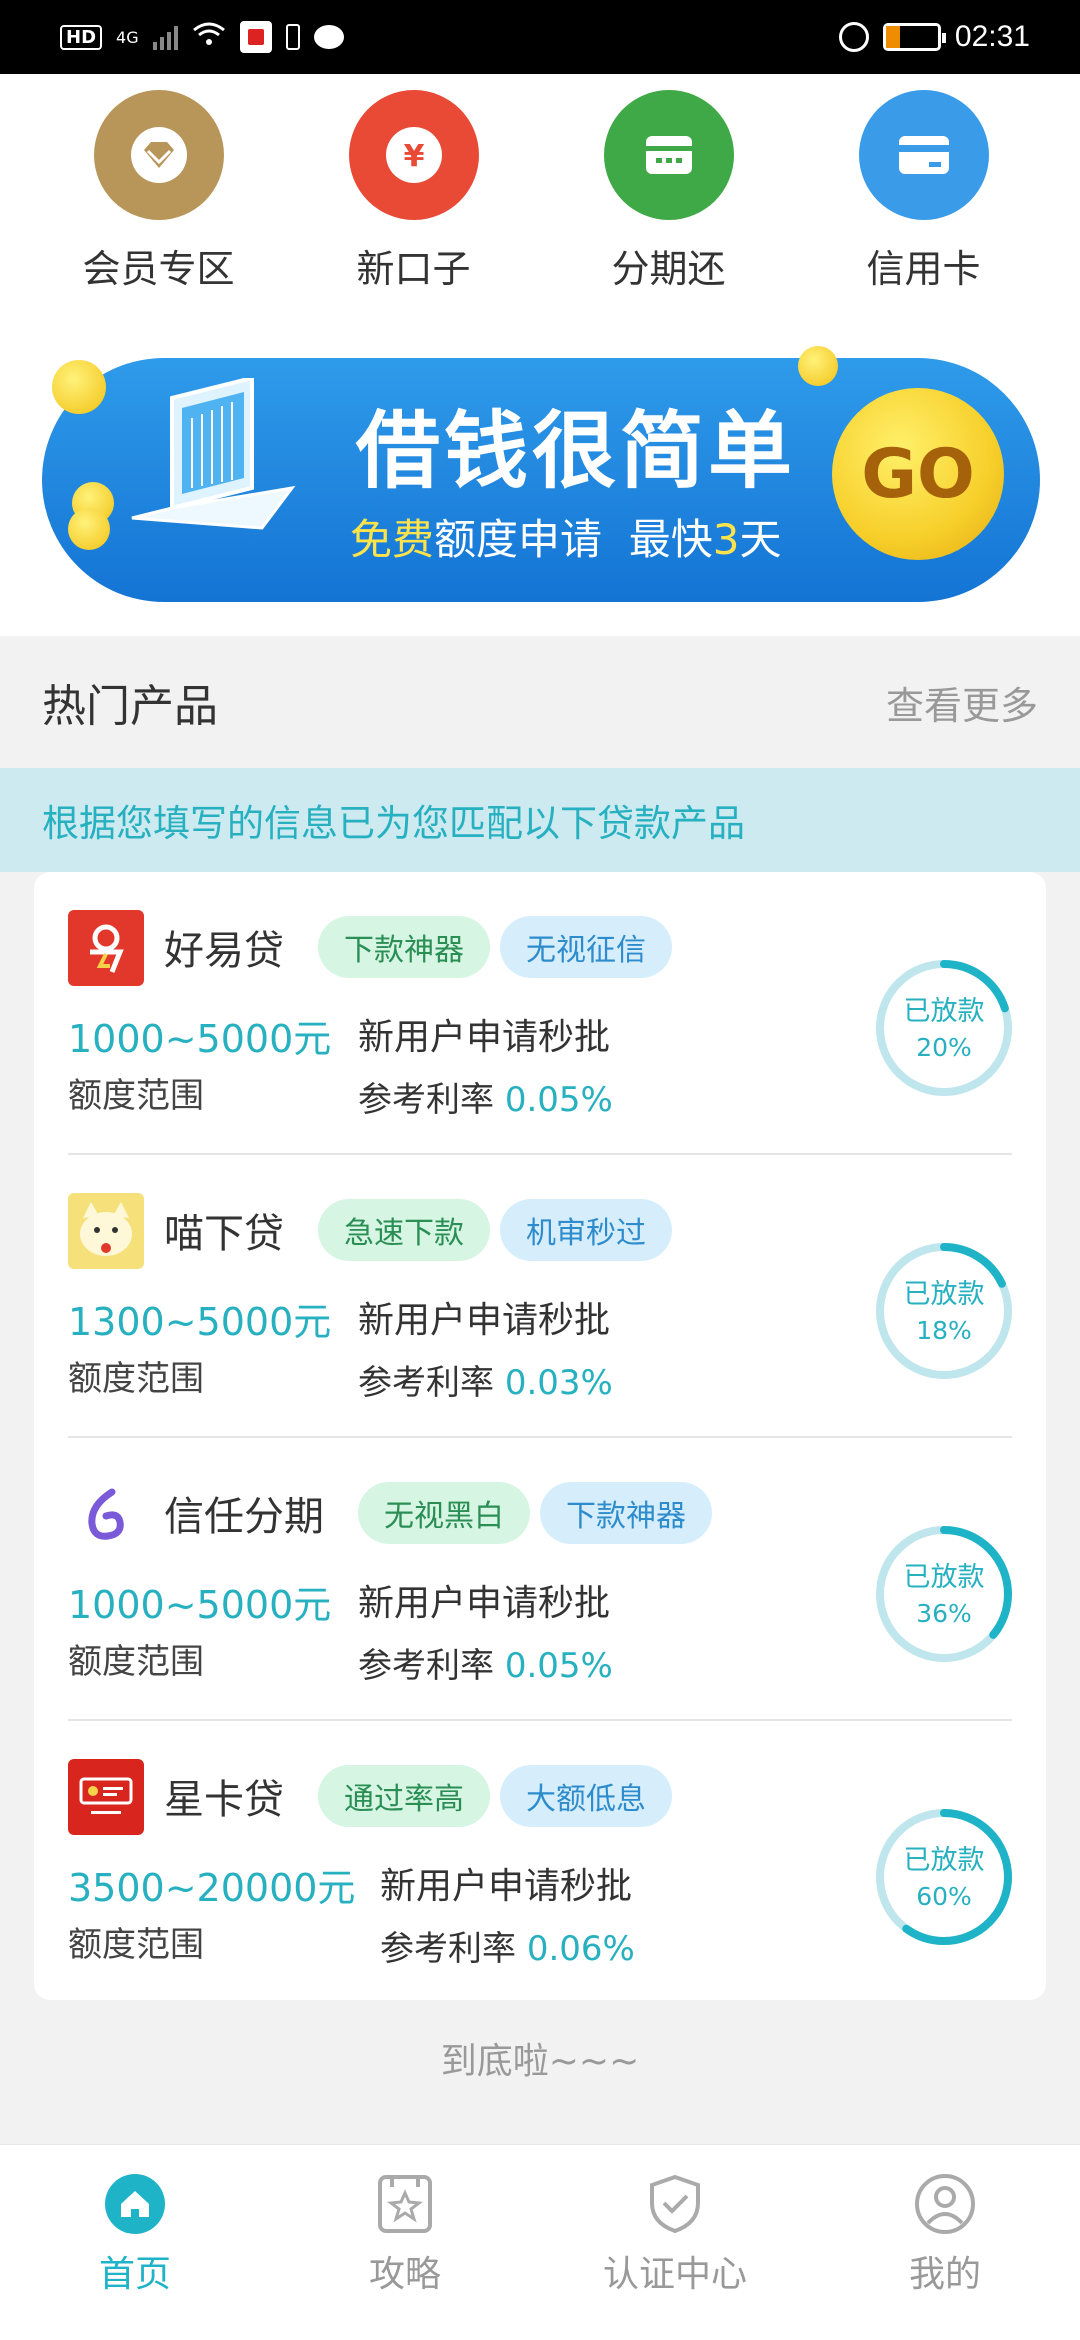 This screenshot has width=1080, height=2340. I want to click on ring-percent: 36%, so click(944, 1613).